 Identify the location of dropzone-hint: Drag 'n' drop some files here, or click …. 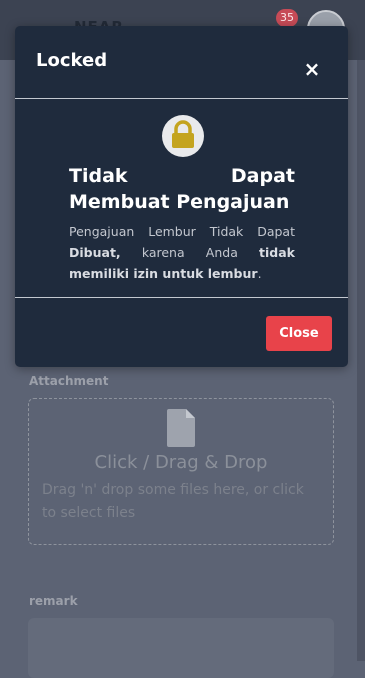
(173, 501).